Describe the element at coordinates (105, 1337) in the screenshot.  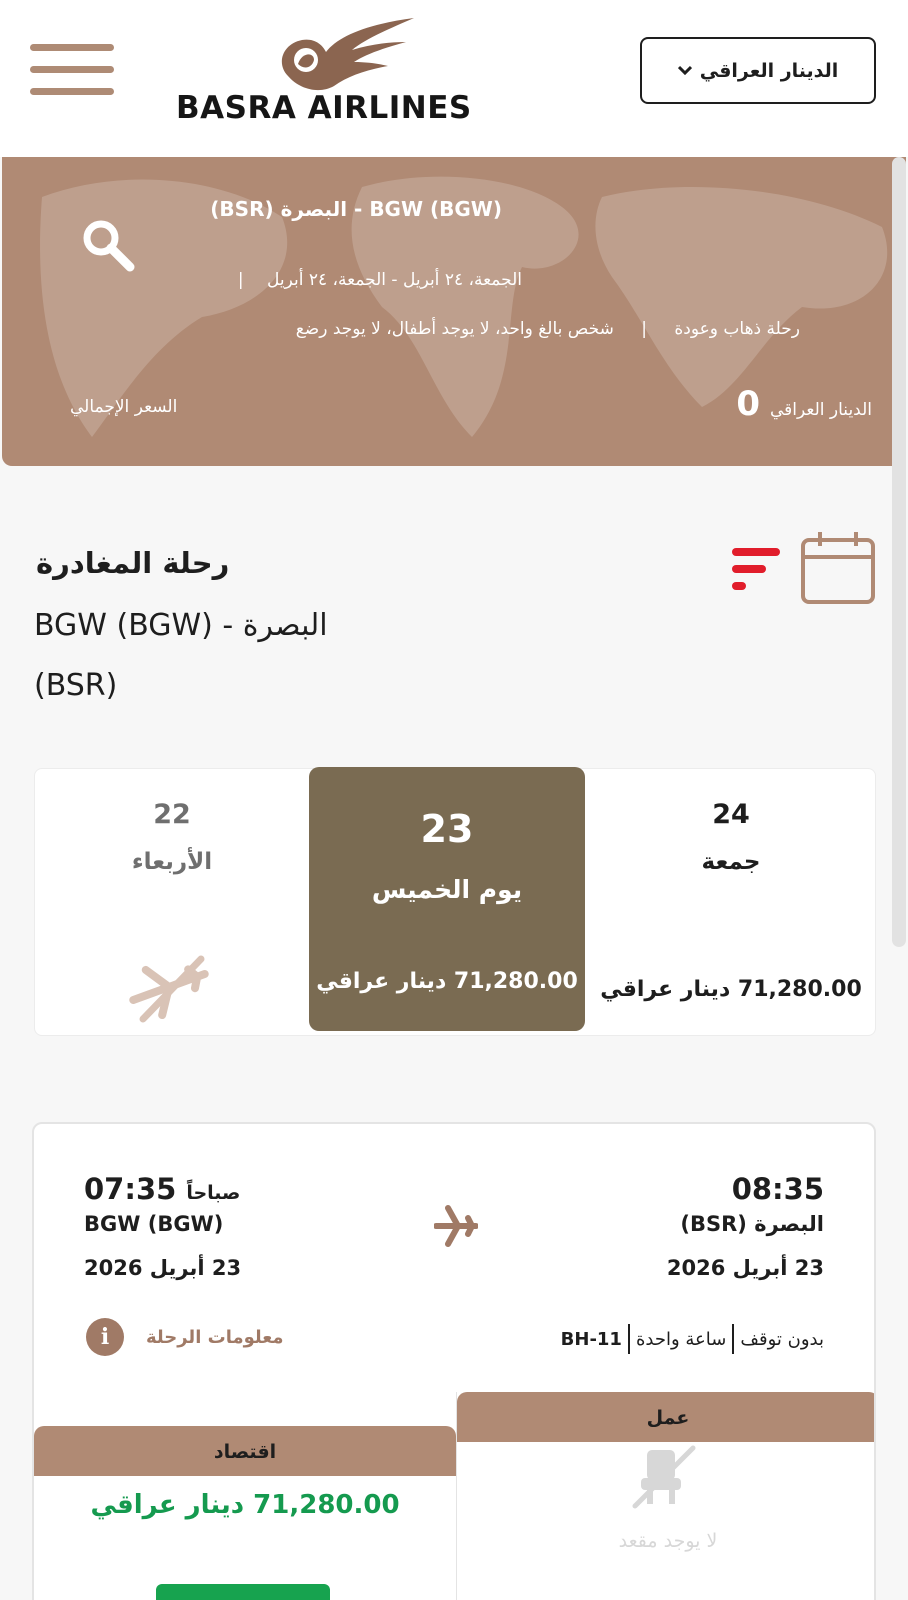
I see `info-icon: i` at that location.